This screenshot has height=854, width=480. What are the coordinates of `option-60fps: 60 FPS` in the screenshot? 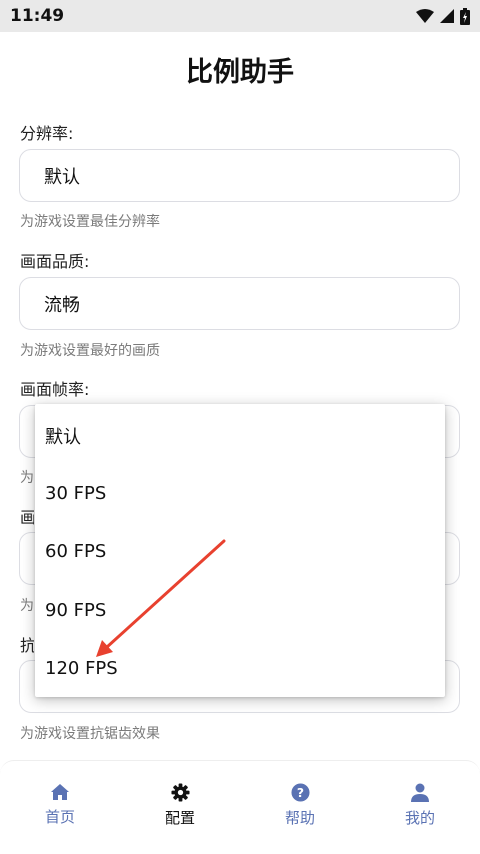 It's located at (75, 551).